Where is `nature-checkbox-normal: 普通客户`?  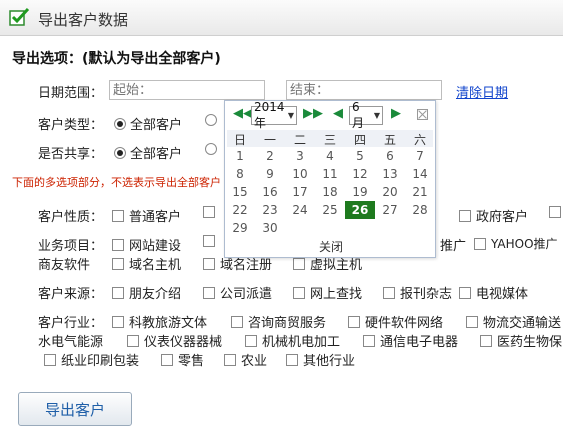
nature-checkbox-normal: 普通客户 is located at coordinates (146, 215).